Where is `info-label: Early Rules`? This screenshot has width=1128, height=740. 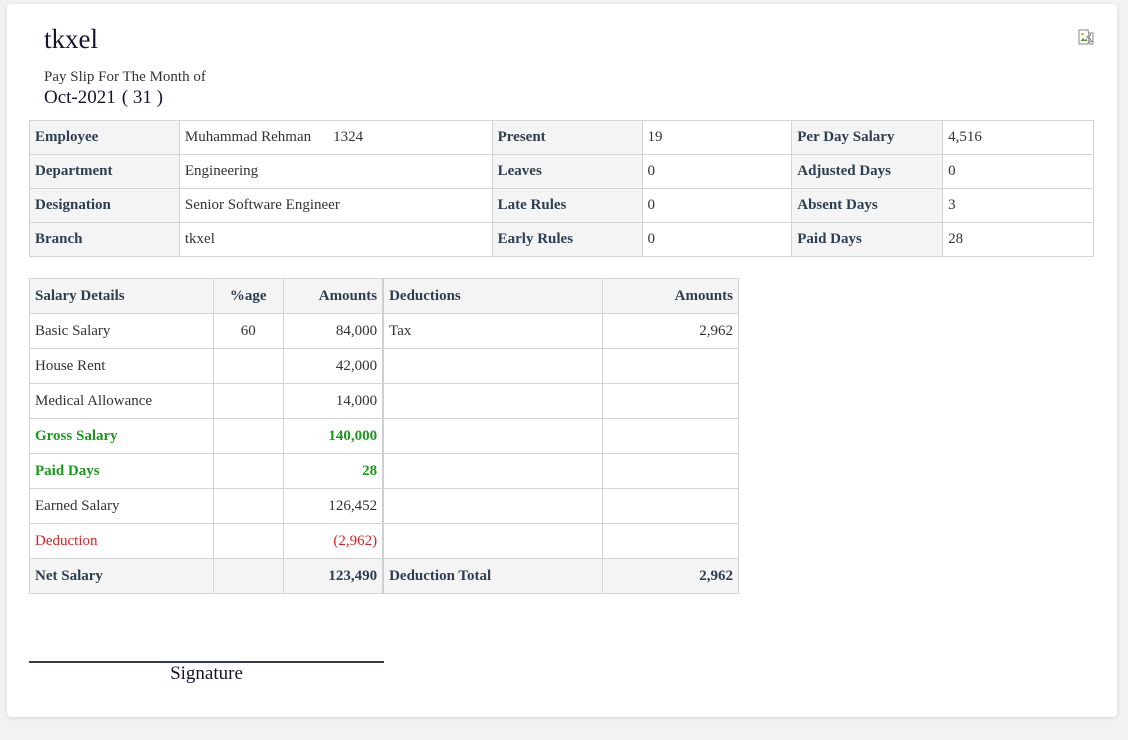
info-label: Early Rules is located at coordinates (567, 239).